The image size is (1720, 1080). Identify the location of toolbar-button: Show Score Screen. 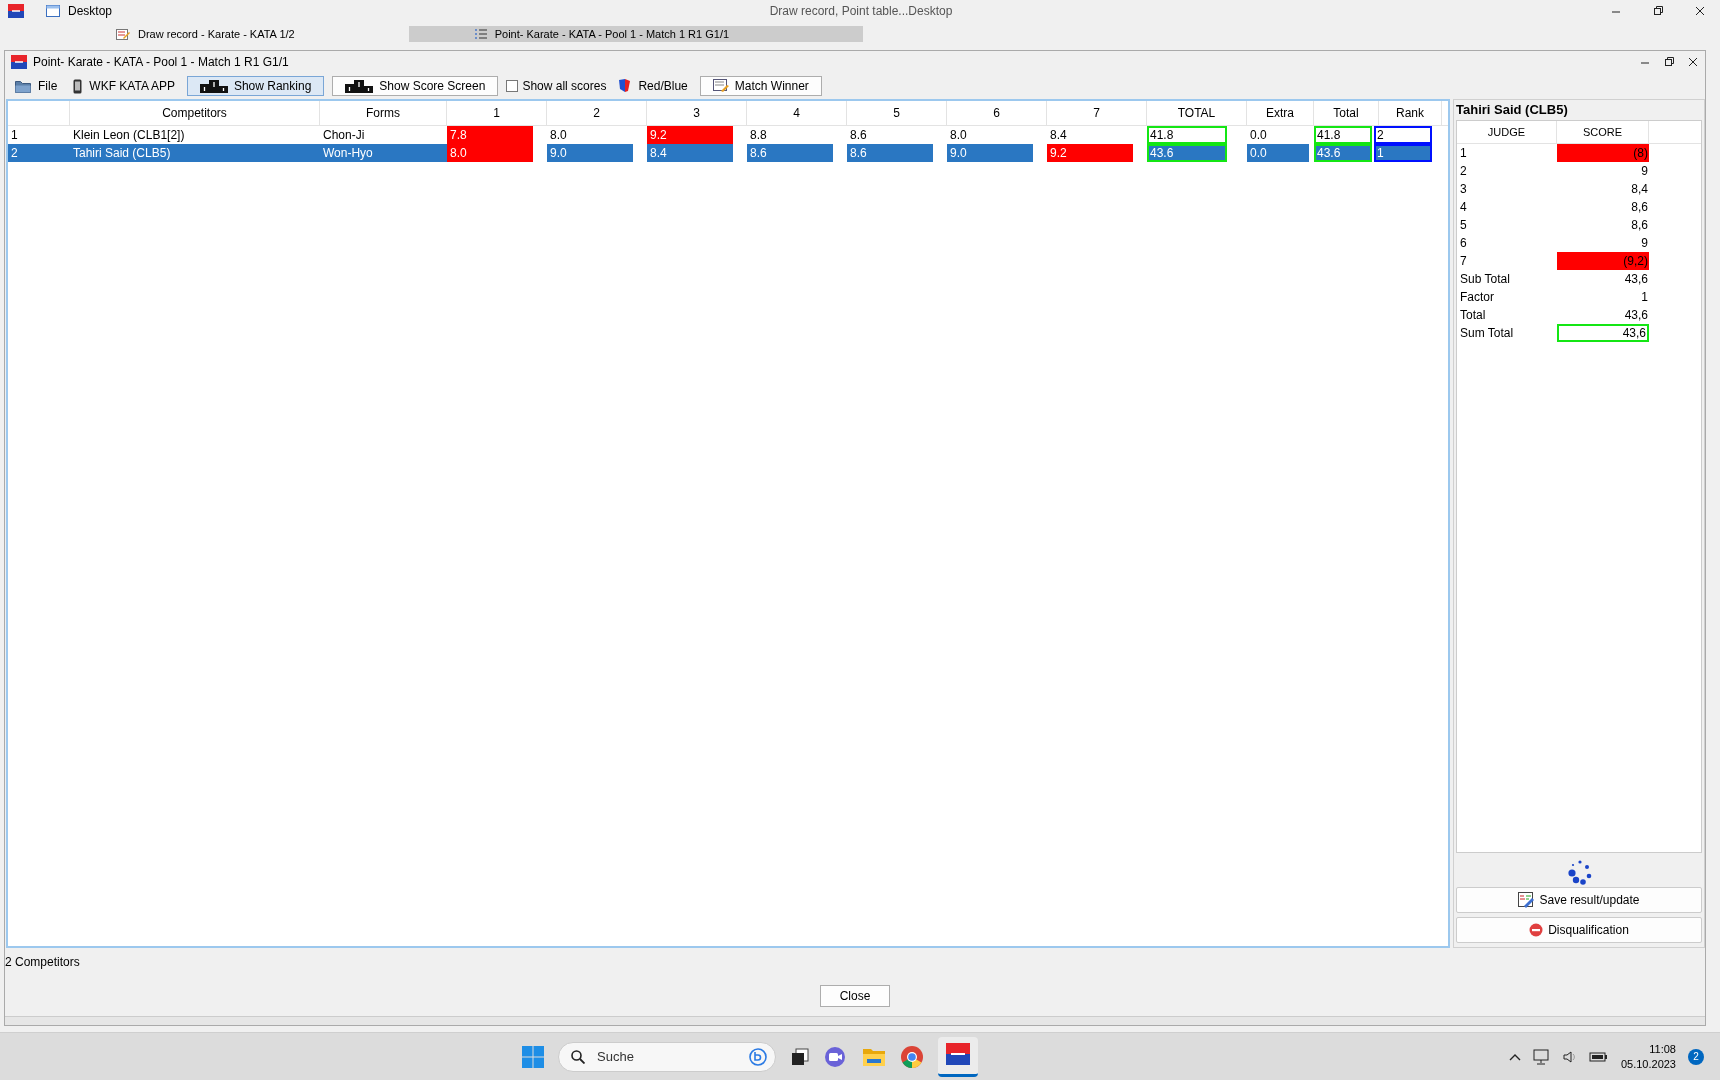
(415, 86).